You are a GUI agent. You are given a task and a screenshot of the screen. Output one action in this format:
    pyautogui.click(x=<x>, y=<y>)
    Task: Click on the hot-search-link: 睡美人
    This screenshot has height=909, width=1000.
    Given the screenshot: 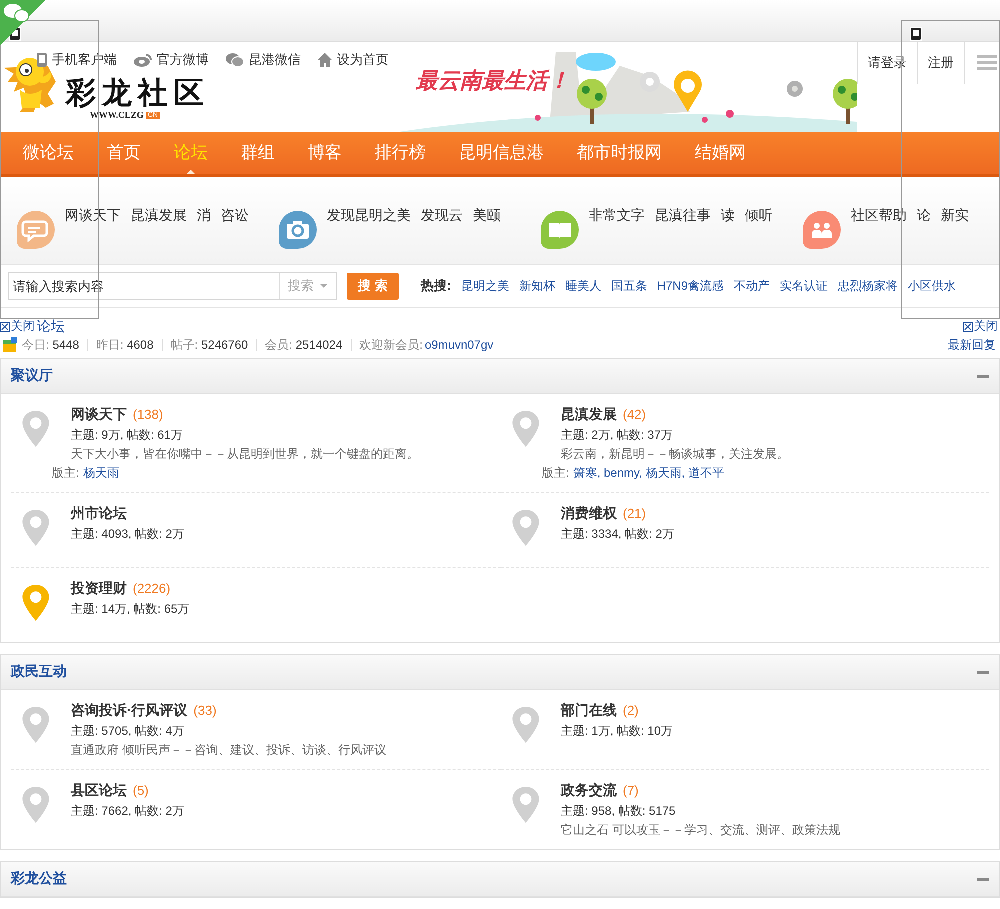 What is the action you would take?
    pyautogui.click(x=583, y=286)
    